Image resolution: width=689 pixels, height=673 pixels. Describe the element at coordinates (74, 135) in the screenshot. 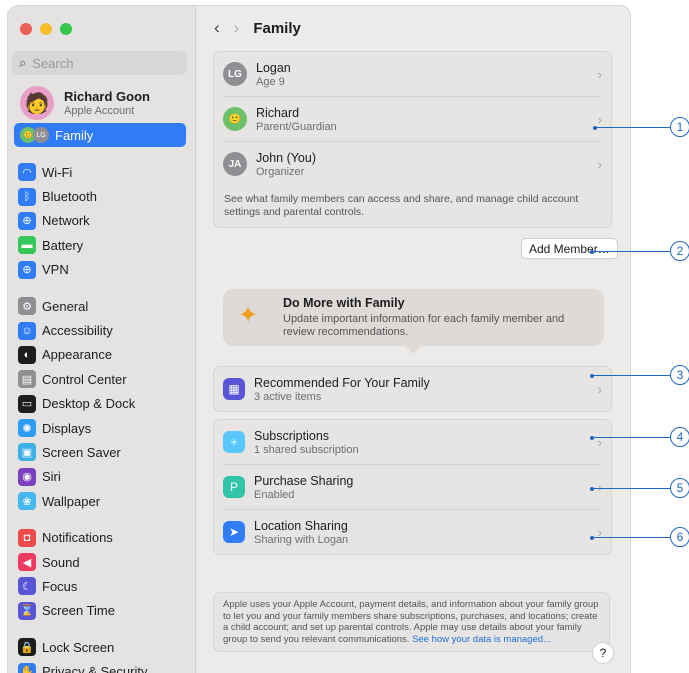

I see `sidebar-item-label: Family` at that location.